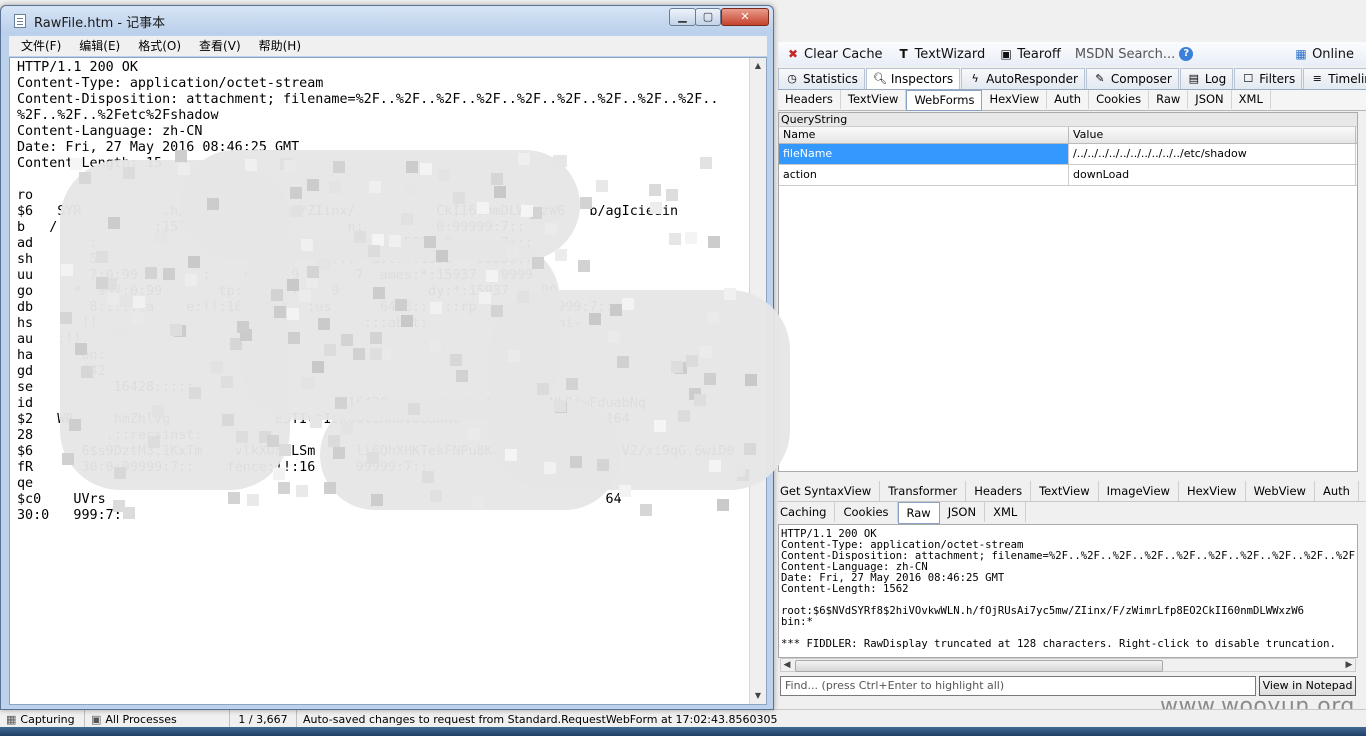  I want to click on text-line: go * 937:0:99 tp:*:15937 9 dy:*:15937 99, so click(287, 291).